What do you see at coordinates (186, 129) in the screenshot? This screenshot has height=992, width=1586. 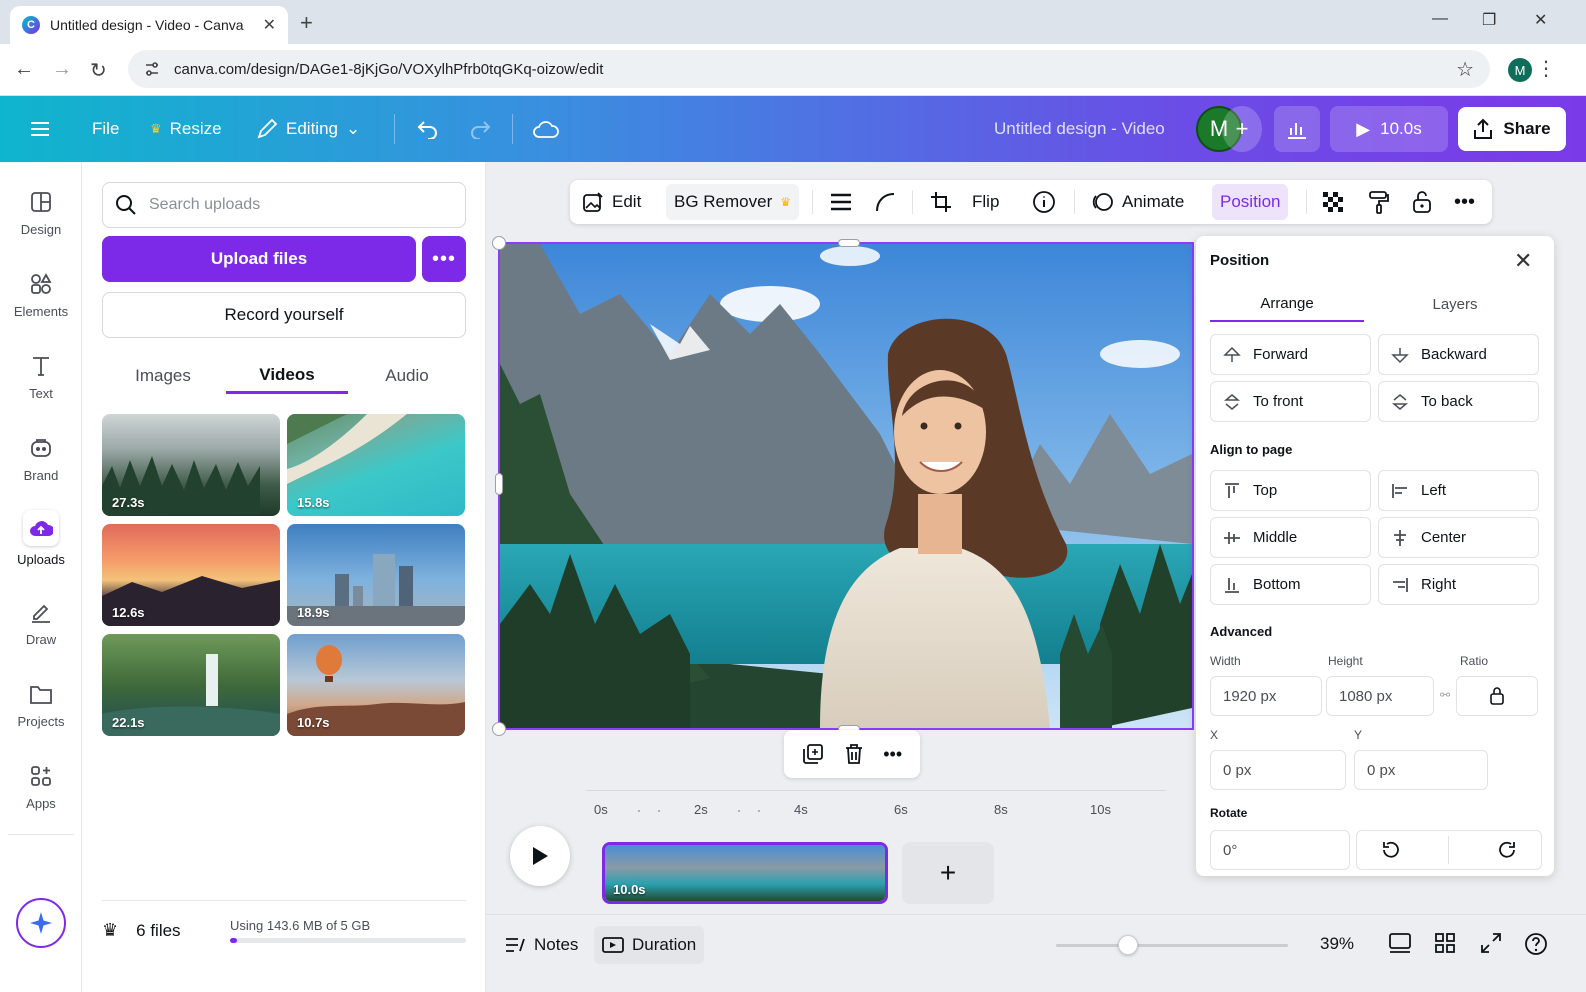 I see `resize-button: ♛ Resize` at bounding box center [186, 129].